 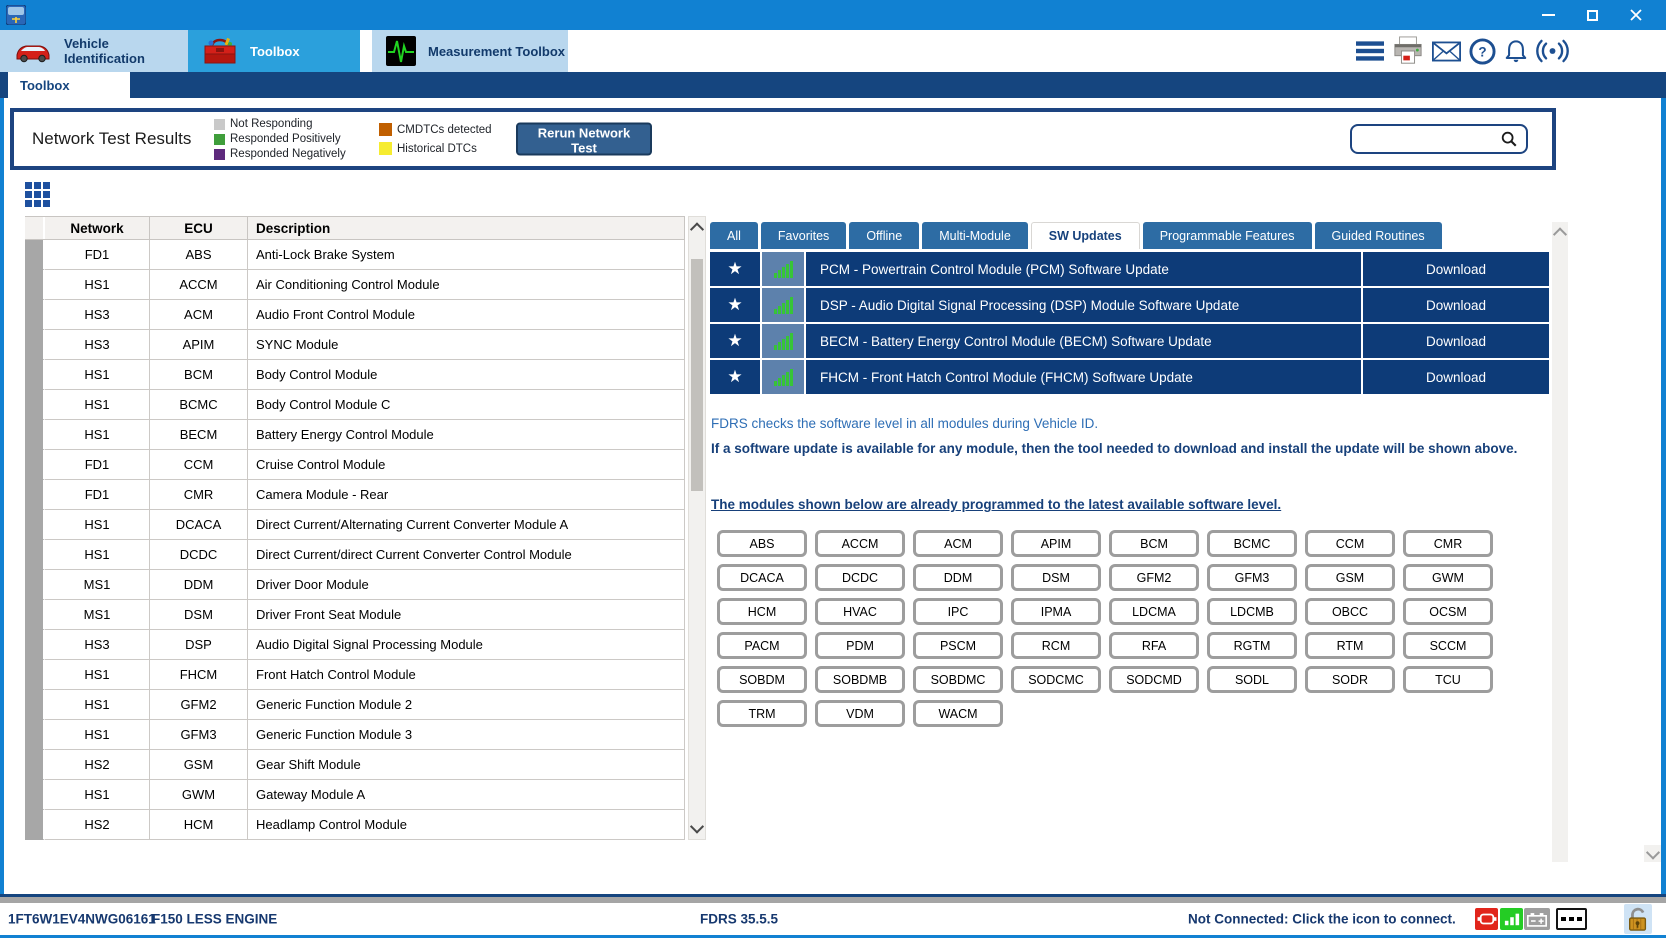 I want to click on module-button-acm: ACM, so click(x=958, y=543).